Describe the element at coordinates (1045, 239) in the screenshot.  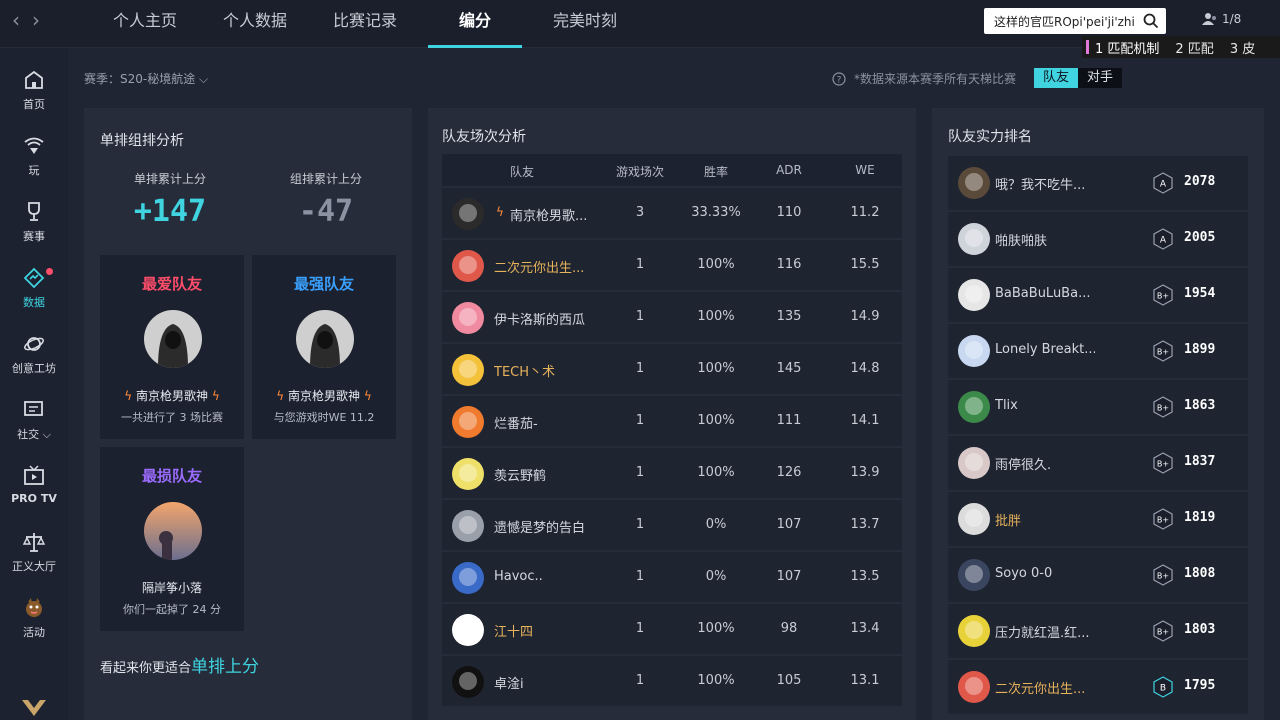
I see `rank-name: 啪肤啪肤` at that location.